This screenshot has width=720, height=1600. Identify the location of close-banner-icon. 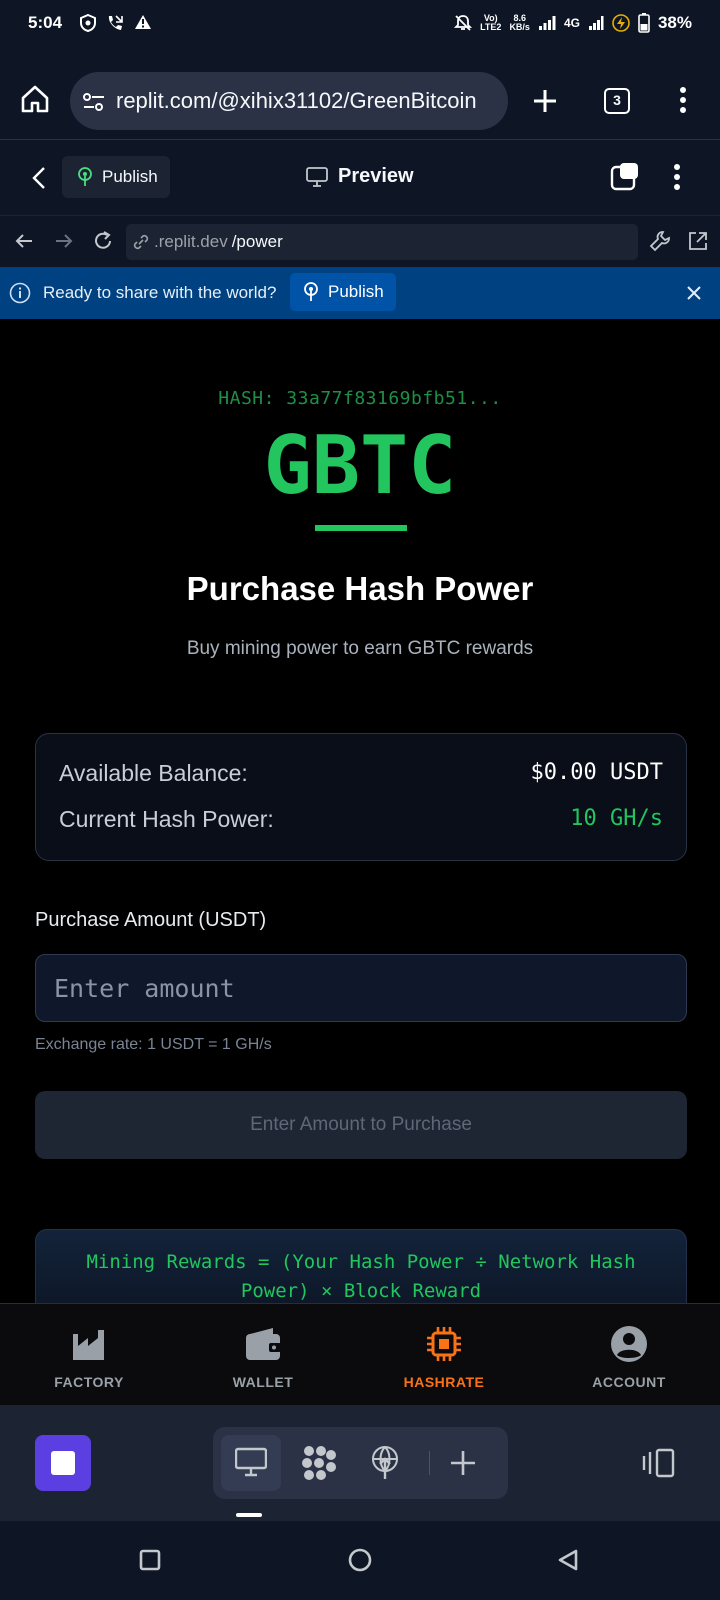
(694, 293).